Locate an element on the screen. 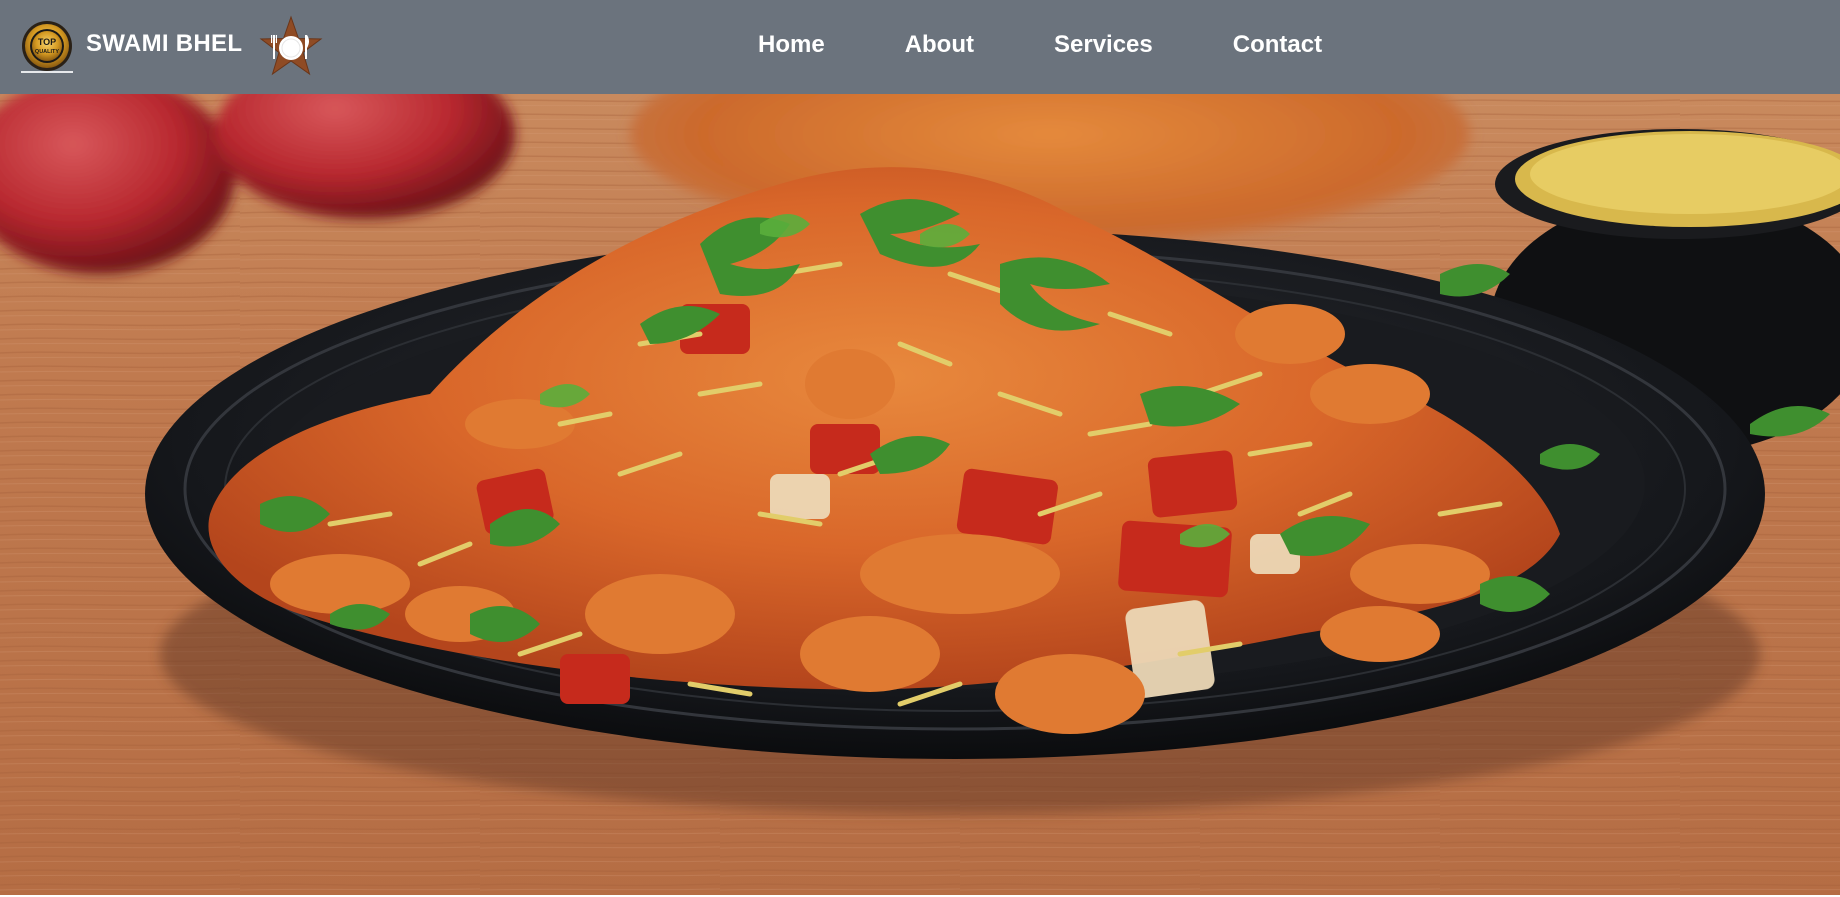  top-quality-badge-icon: TOP QUALITY is located at coordinates (47, 47).